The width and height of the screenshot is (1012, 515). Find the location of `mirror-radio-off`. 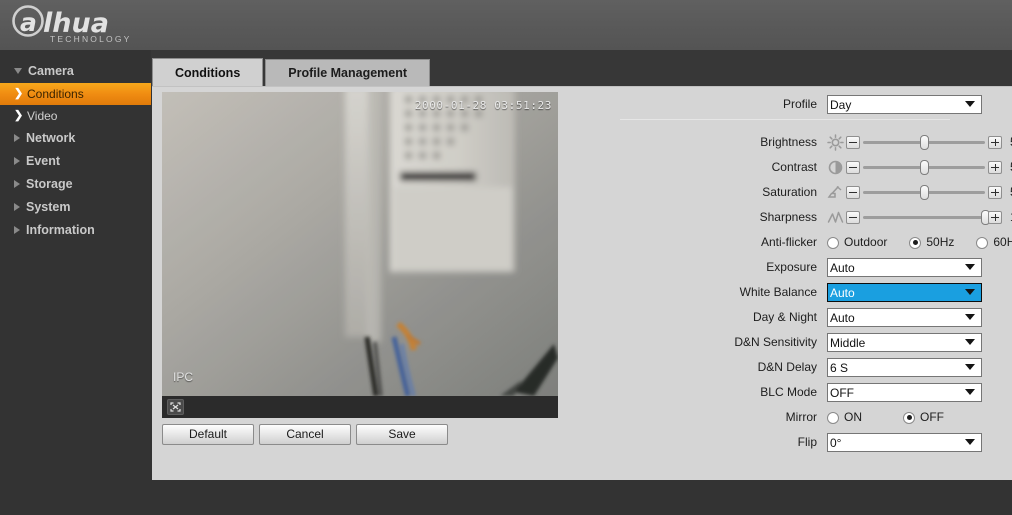

mirror-radio-off is located at coordinates (909, 417).